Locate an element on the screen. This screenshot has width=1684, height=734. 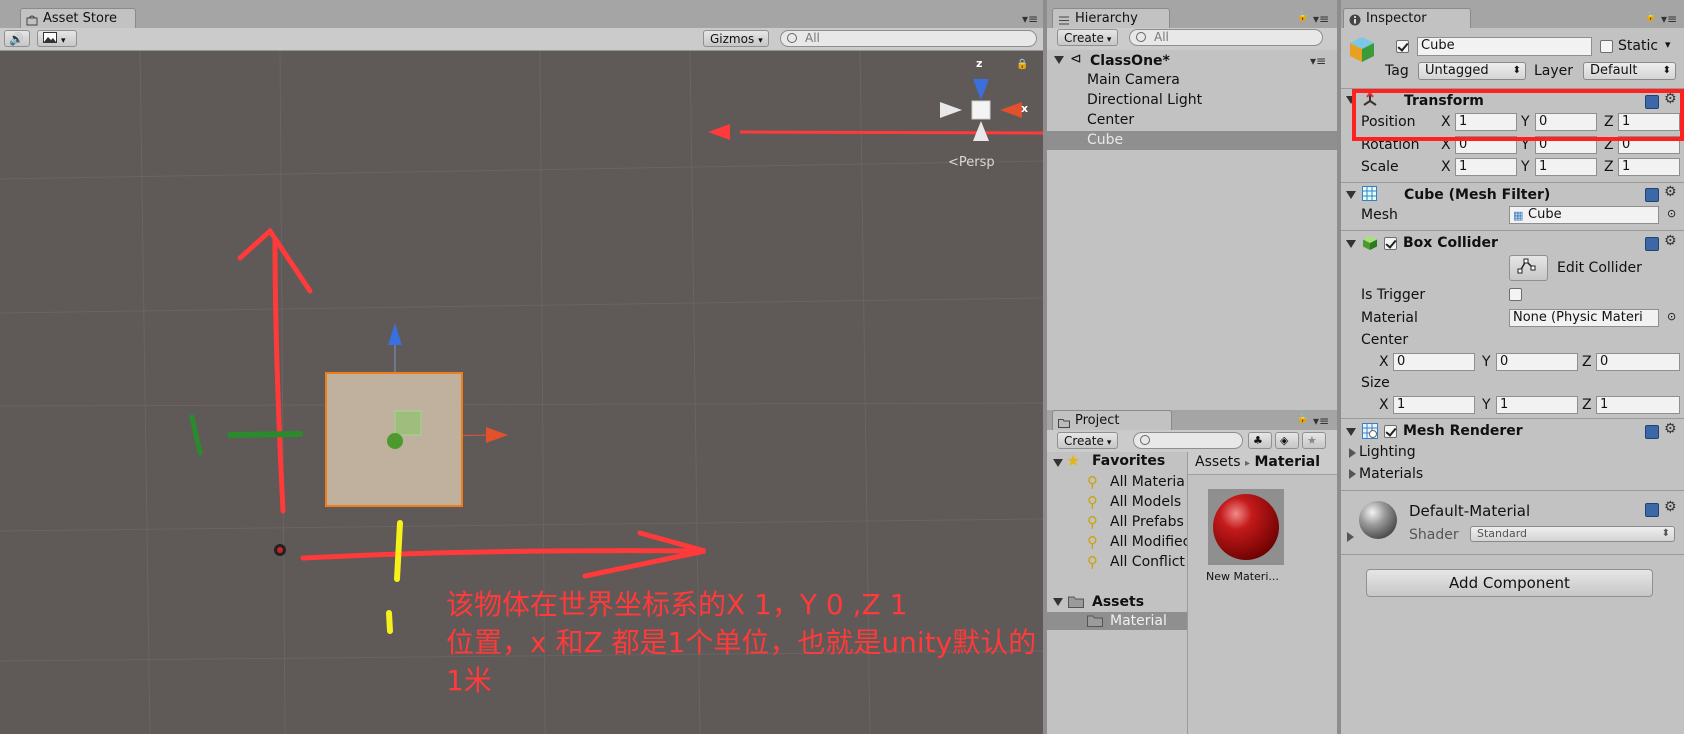
tab-inspector-label: Inspector is located at coordinates (1396, 18).